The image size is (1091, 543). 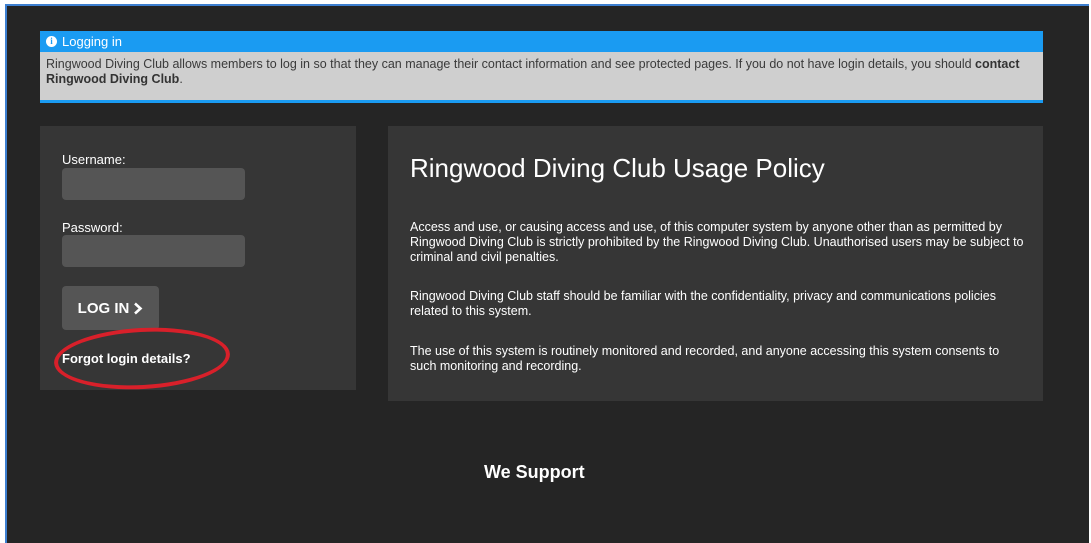 What do you see at coordinates (94, 159) in the screenshot?
I see `username-label: Username:` at bounding box center [94, 159].